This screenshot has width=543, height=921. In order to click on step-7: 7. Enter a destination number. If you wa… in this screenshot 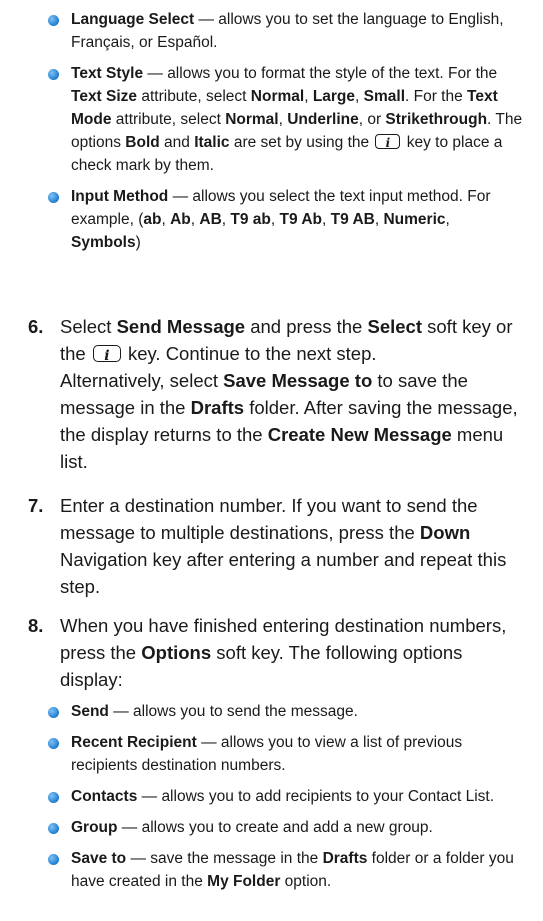, I will do `click(278, 546)`.